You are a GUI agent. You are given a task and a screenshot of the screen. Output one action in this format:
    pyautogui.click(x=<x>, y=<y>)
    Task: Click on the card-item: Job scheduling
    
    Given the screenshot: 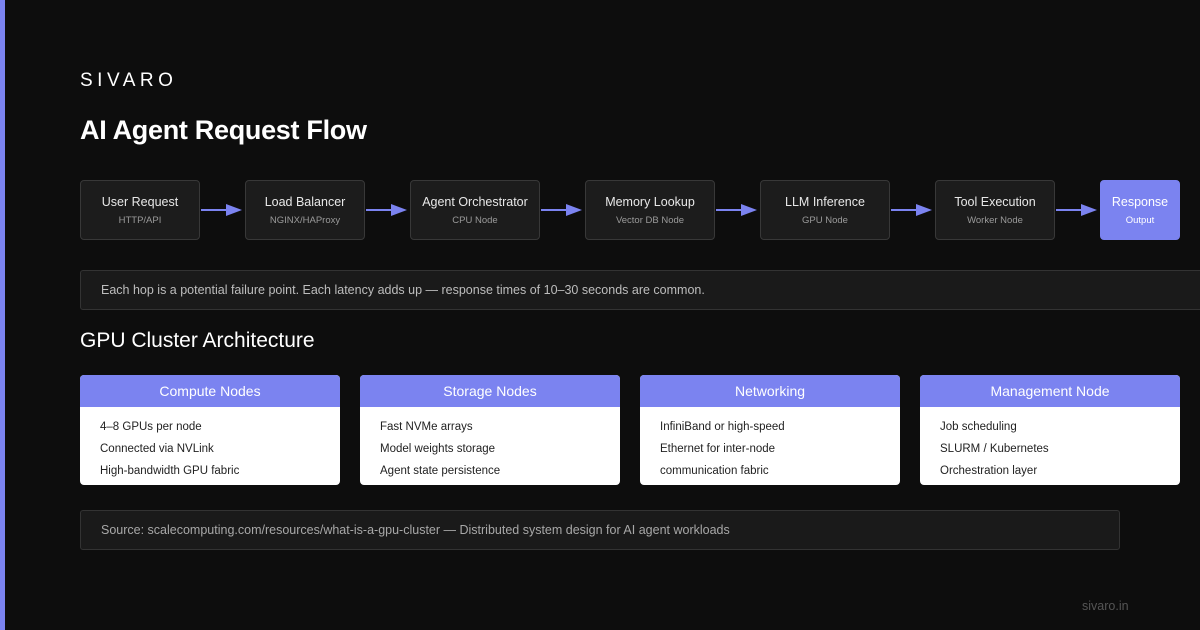 What is the action you would take?
    pyautogui.click(x=978, y=427)
    